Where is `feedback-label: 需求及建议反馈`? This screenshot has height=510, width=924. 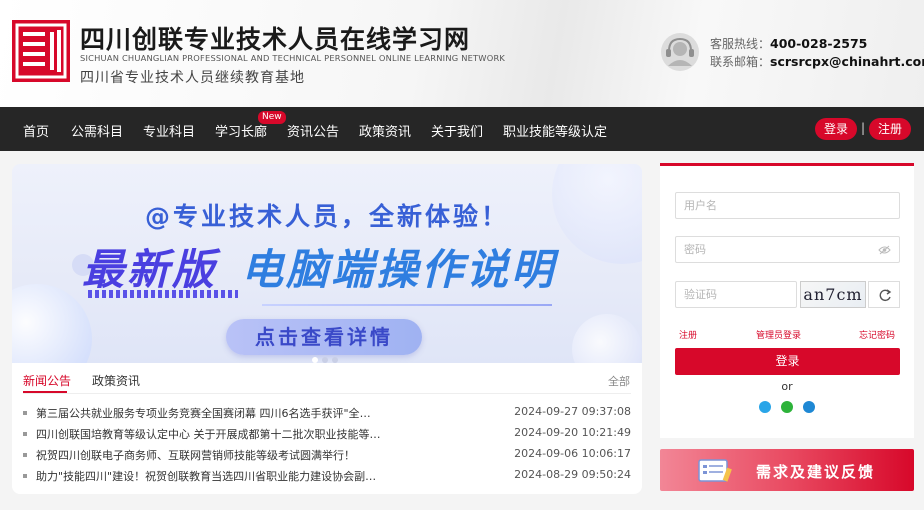 feedback-label: 需求及建议反馈 is located at coordinates (816, 472).